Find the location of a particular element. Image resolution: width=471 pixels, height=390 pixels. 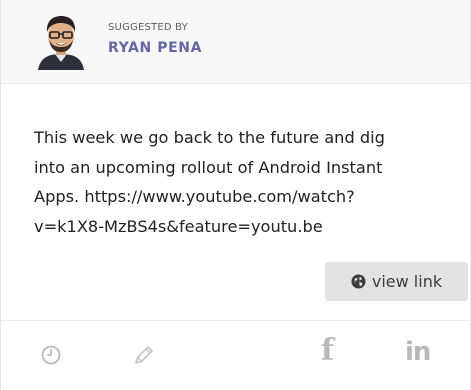

view-link-button: view link is located at coordinates (396, 281).